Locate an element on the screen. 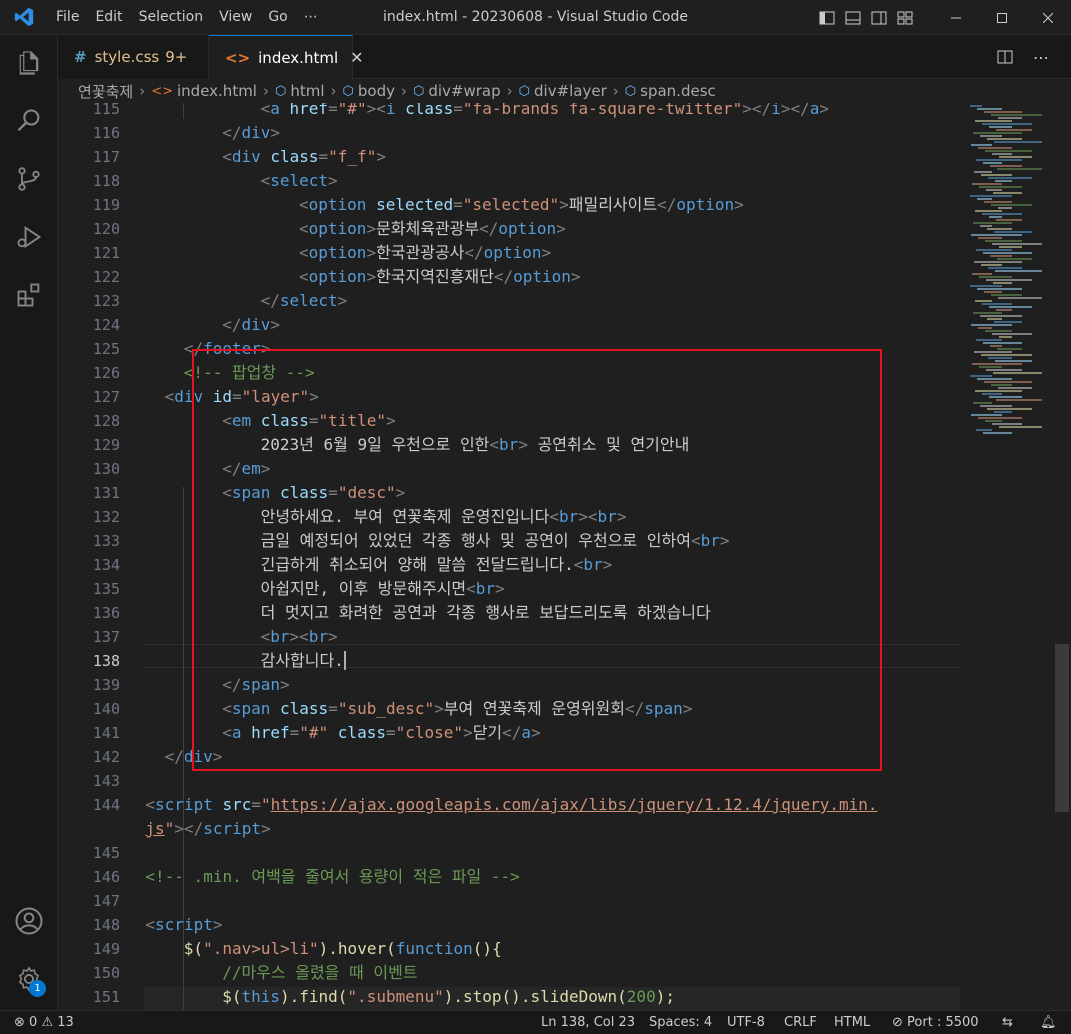 The image size is (1071, 1034). source-control-button is located at coordinates (29, 179).